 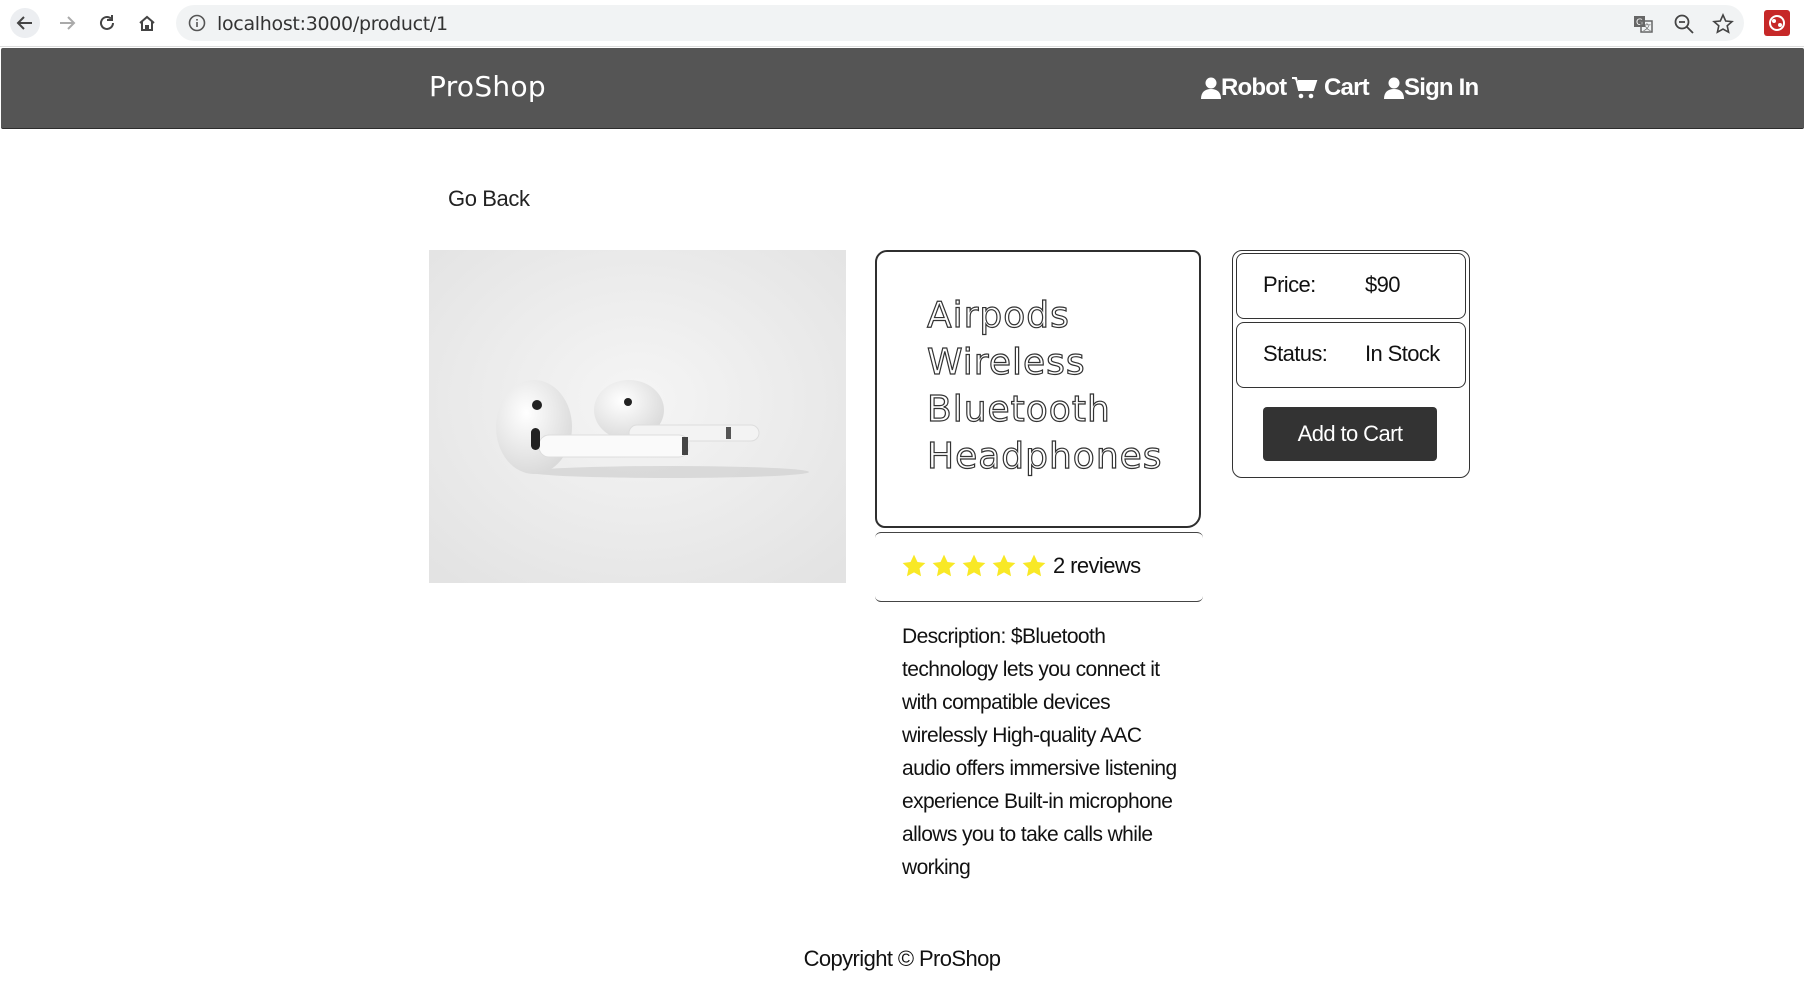 I want to click on back-button, so click(x=25, y=23).